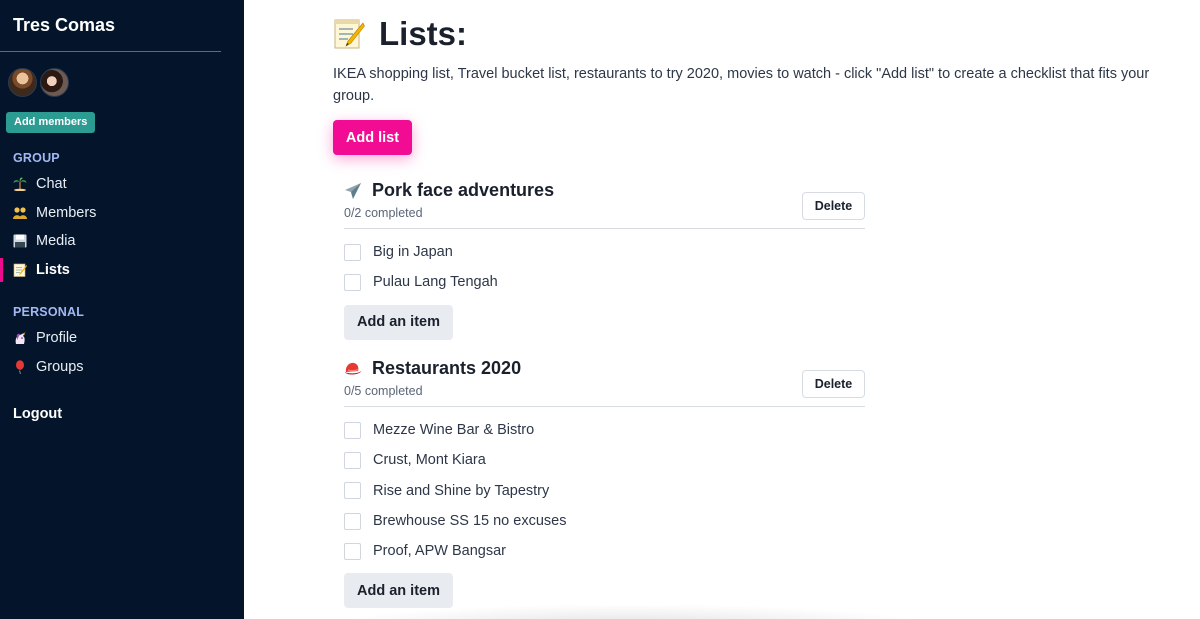 The width and height of the screenshot is (1200, 619). What do you see at coordinates (463, 190) in the screenshot?
I see `list-title-text: Pork face adventures` at bounding box center [463, 190].